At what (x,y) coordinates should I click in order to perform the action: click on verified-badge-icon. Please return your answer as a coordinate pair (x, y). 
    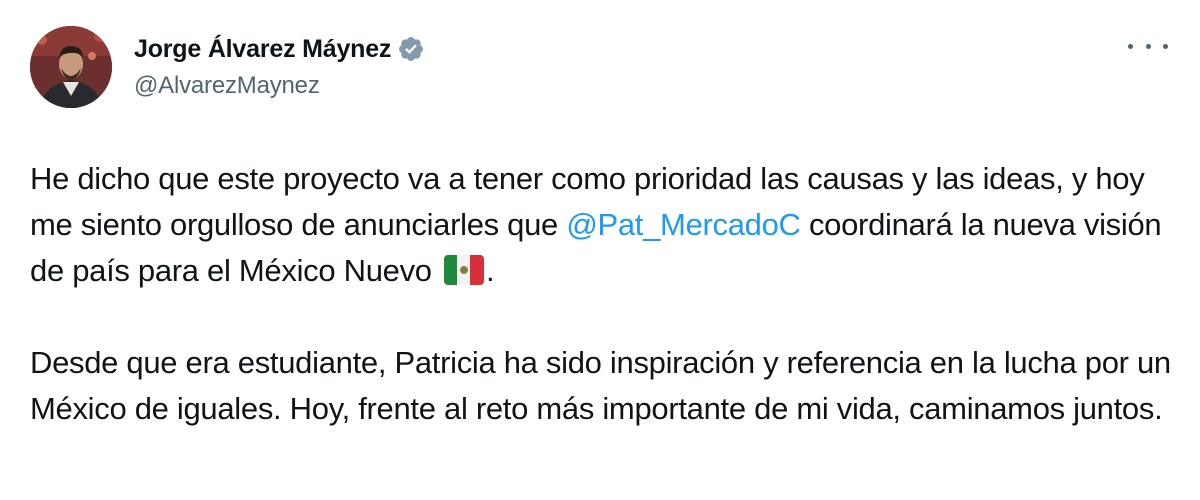
    Looking at the image, I should click on (411, 49).